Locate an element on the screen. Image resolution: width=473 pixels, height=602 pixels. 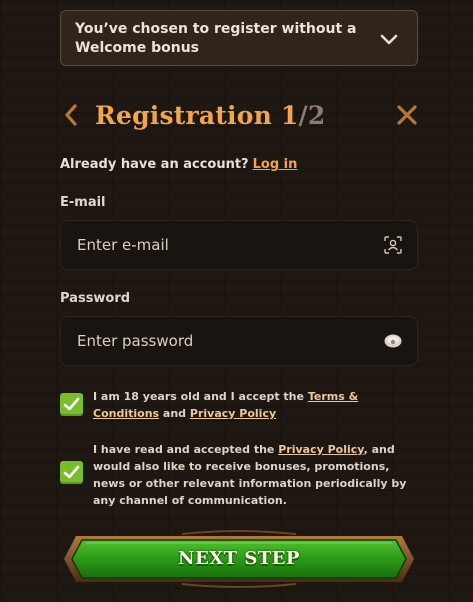
contact-icon is located at coordinates (393, 245).